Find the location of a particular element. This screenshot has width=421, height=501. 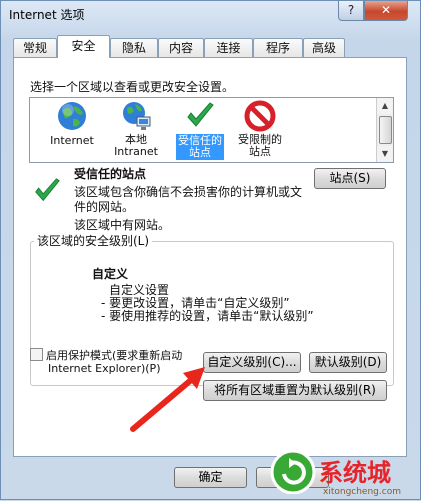

selected-zone-description: 该区域包含你确信不会损害你的计算机或文 件的网站。 is located at coordinates (188, 199).